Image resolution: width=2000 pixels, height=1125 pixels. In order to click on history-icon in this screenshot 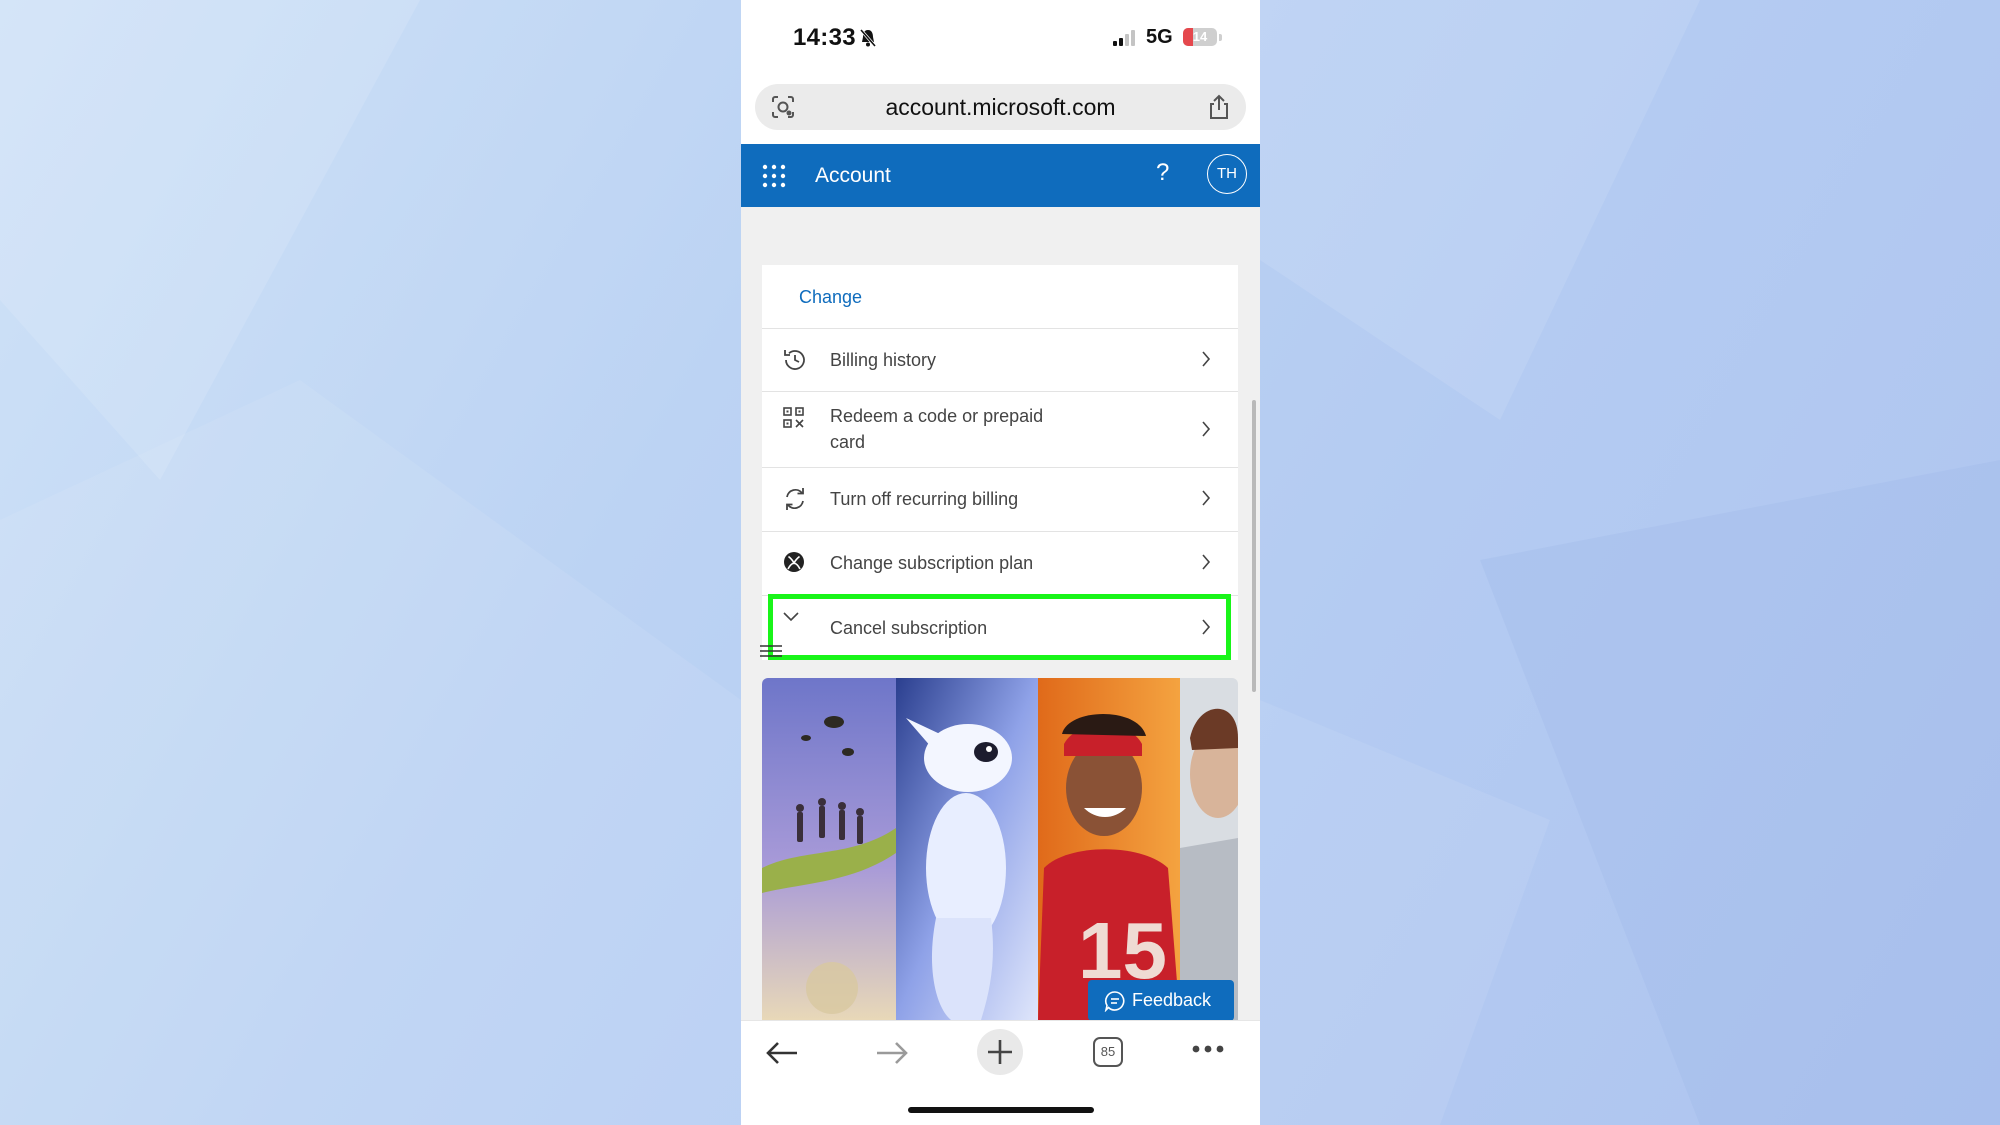, I will do `click(794, 360)`.